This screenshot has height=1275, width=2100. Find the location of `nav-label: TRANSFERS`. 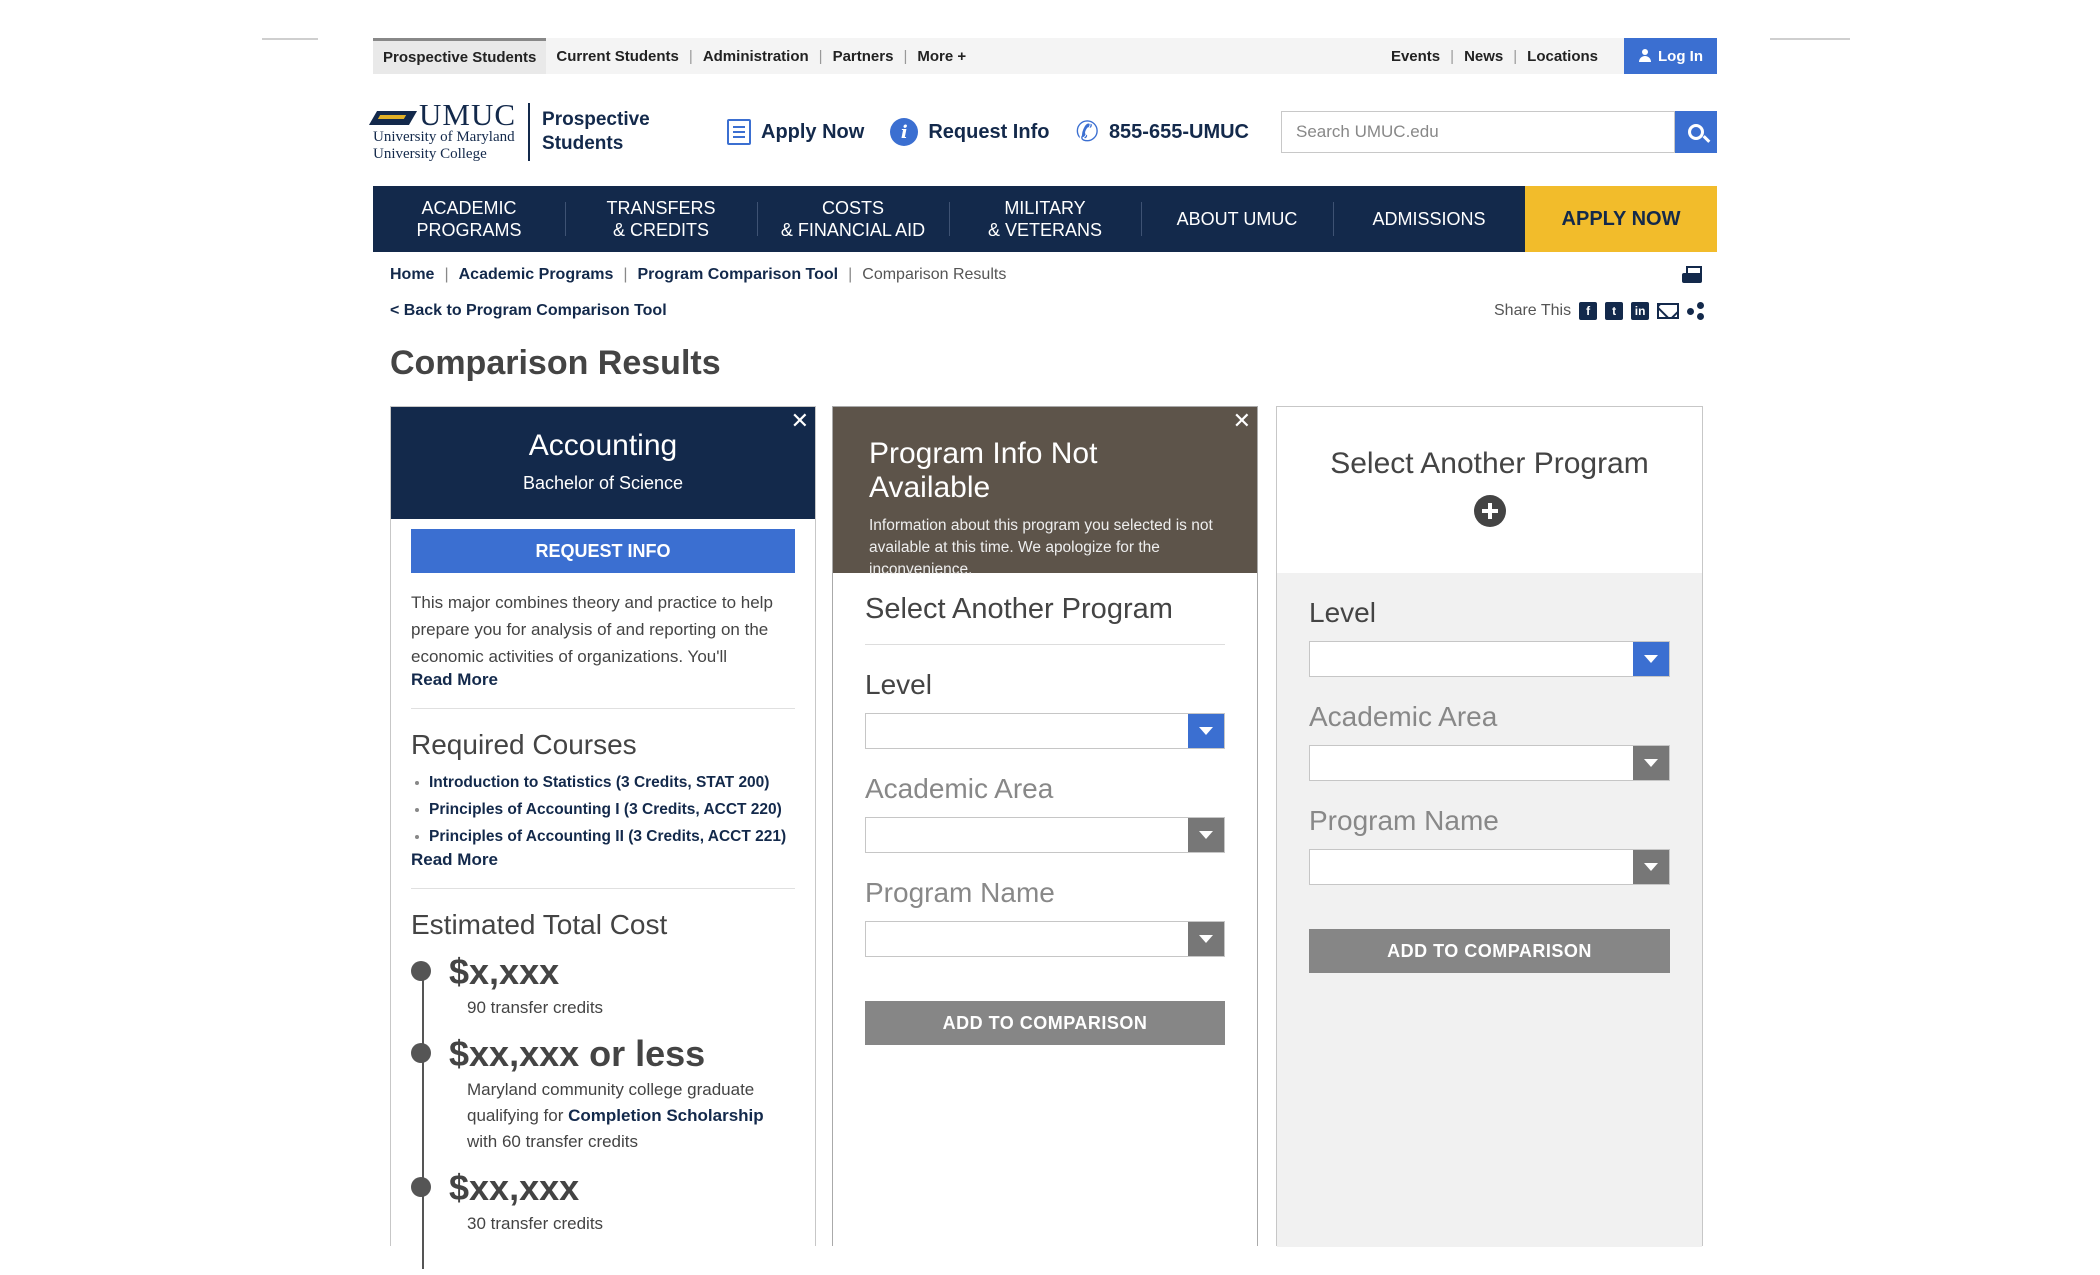

nav-label: TRANSFERS is located at coordinates (661, 208).